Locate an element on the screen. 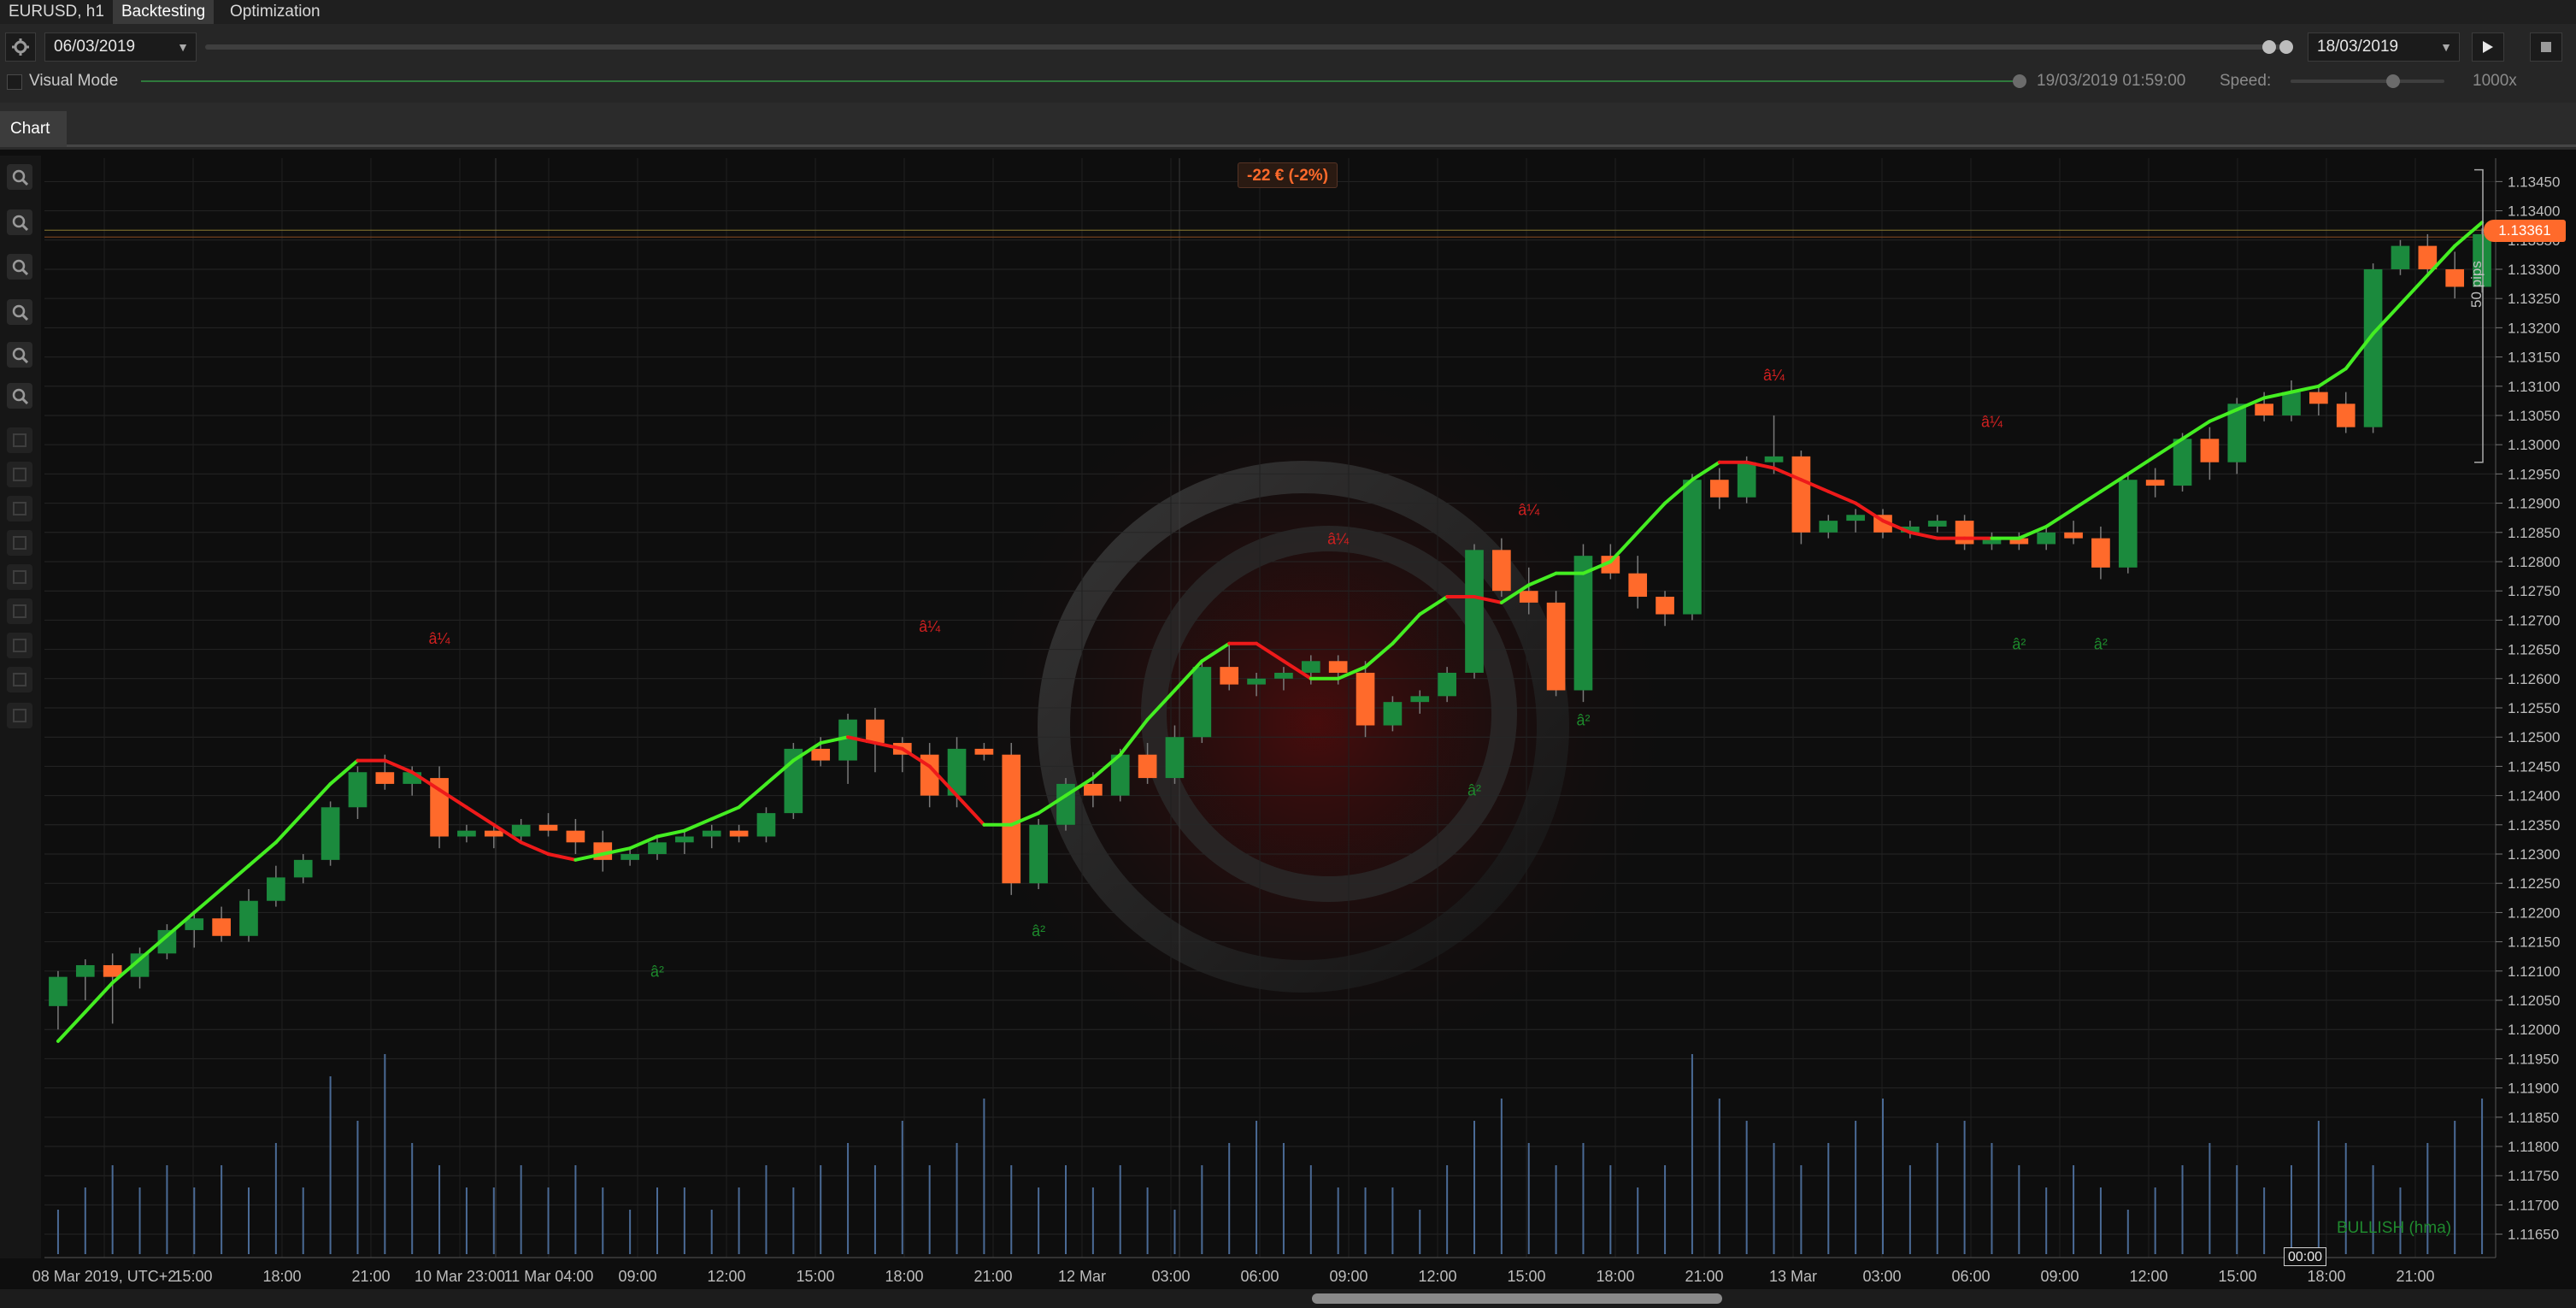  y-tick-label: 1.11850 is located at coordinates (2533, 1118).